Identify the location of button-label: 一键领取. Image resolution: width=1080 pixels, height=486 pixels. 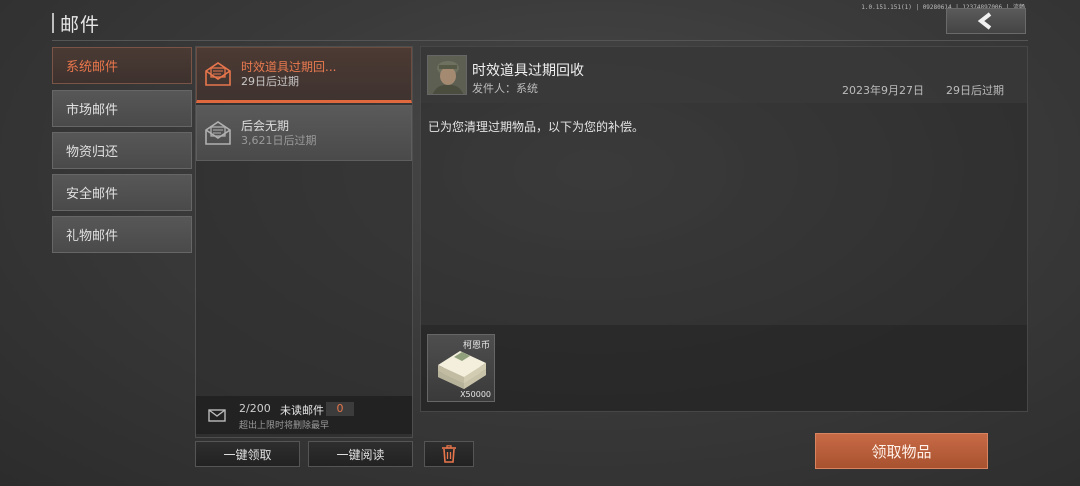
(247, 454).